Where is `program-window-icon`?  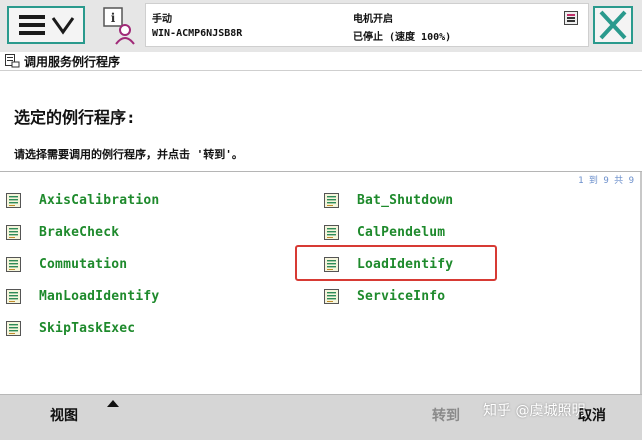 program-window-icon is located at coordinates (12, 61).